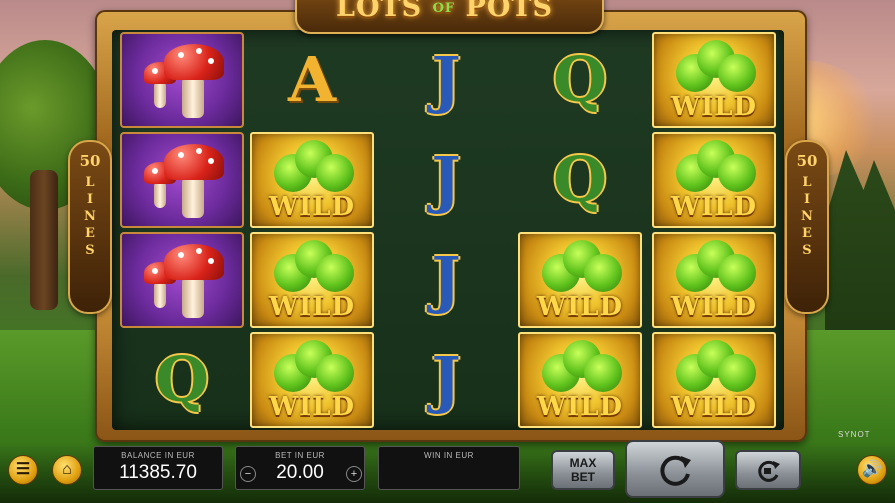  What do you see at coordinates (807, 161) in the screenshot?
I see `lines-count-right: 50` at bounding box center [807, 161].